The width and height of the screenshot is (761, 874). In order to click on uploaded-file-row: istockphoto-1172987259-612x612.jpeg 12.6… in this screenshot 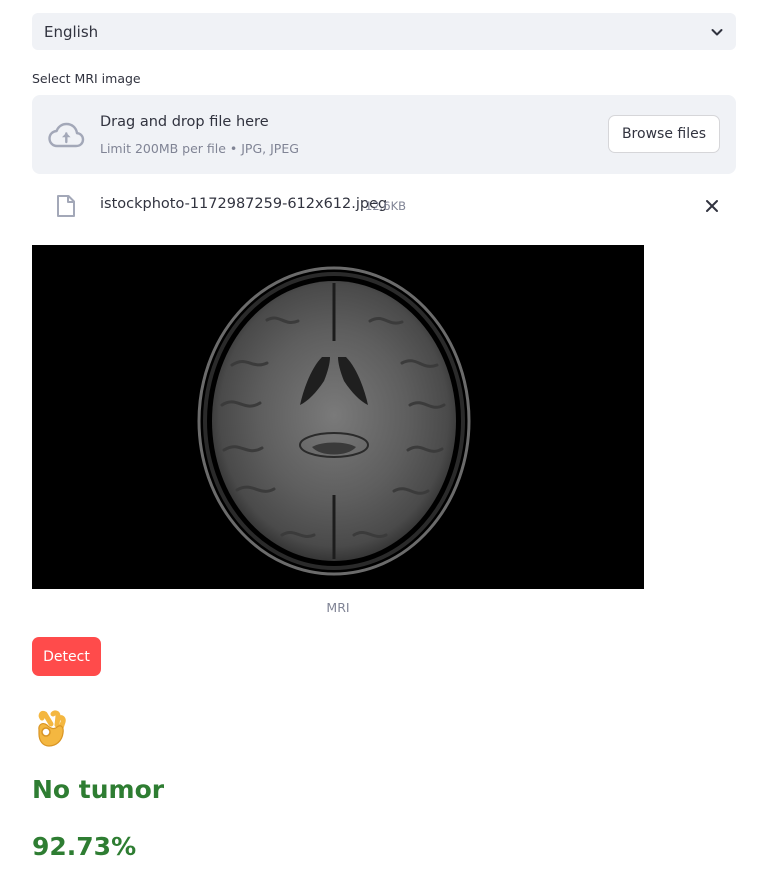, I will do `click(384, 206)`.